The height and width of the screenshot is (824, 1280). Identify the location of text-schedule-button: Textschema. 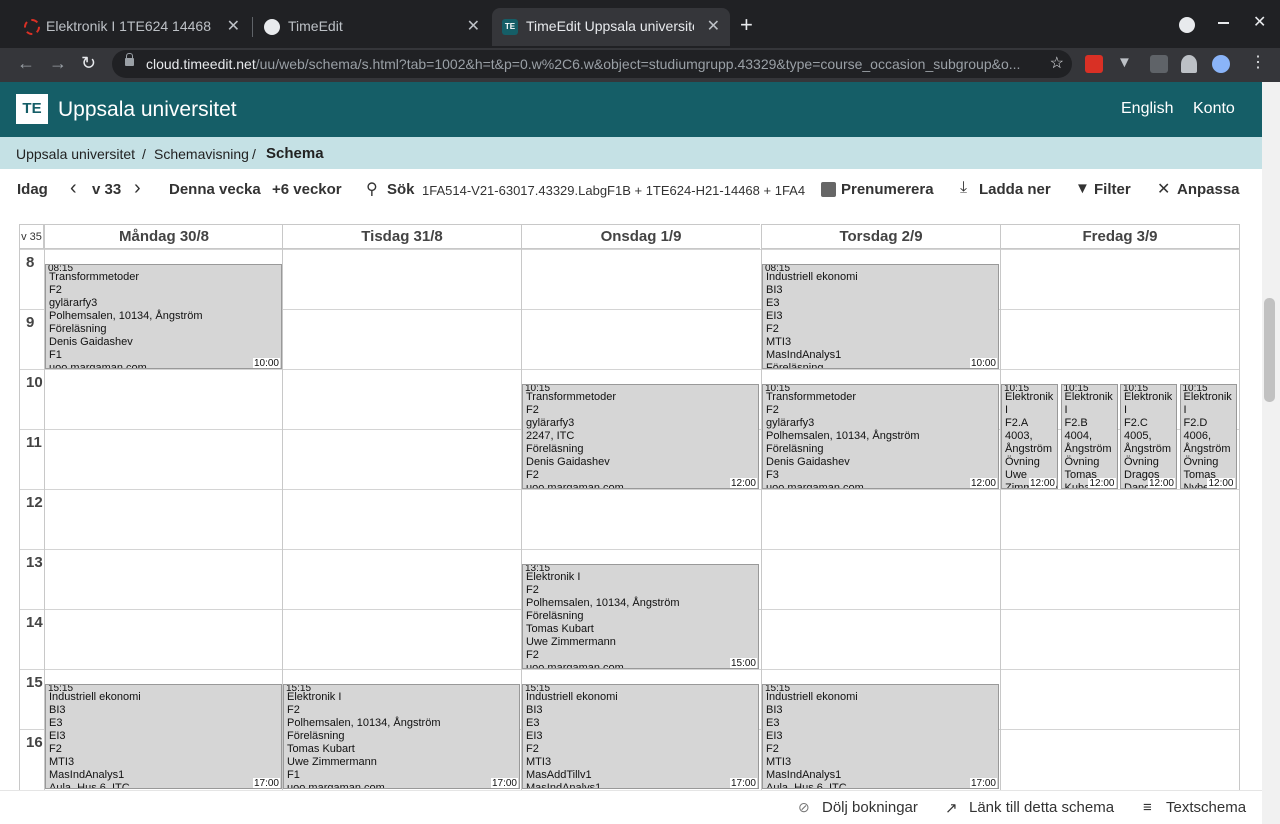
(1206, 807).